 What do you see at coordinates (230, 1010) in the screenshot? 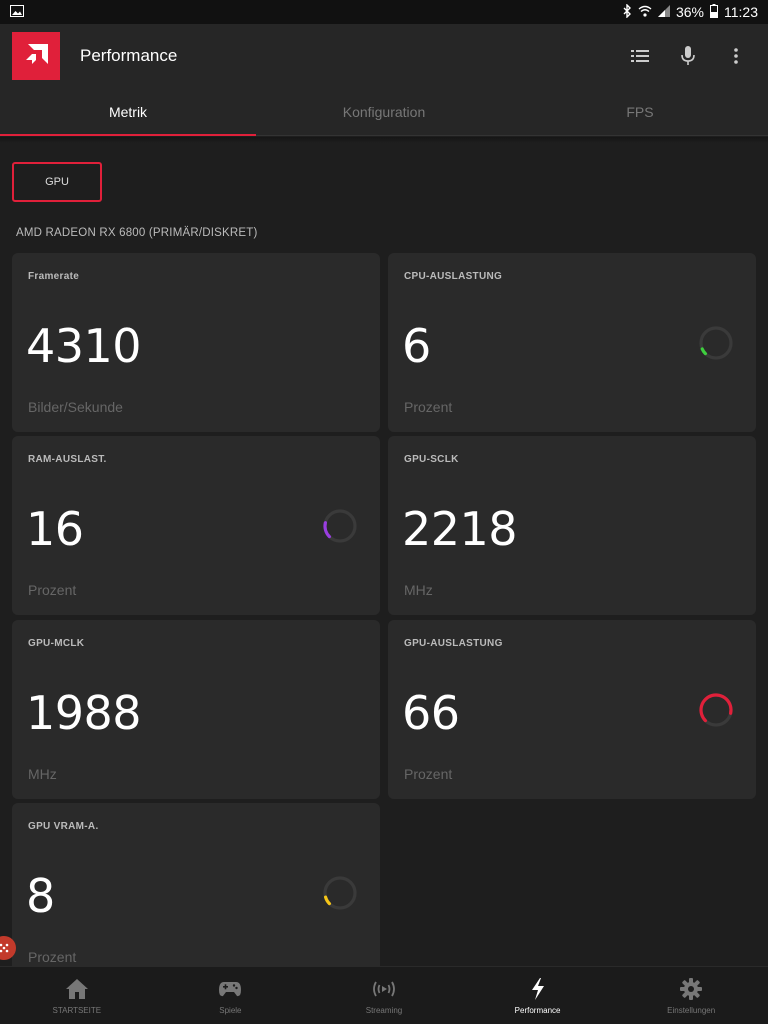
I see `nav-label: Spiele` at bounding box center [230, 1010].